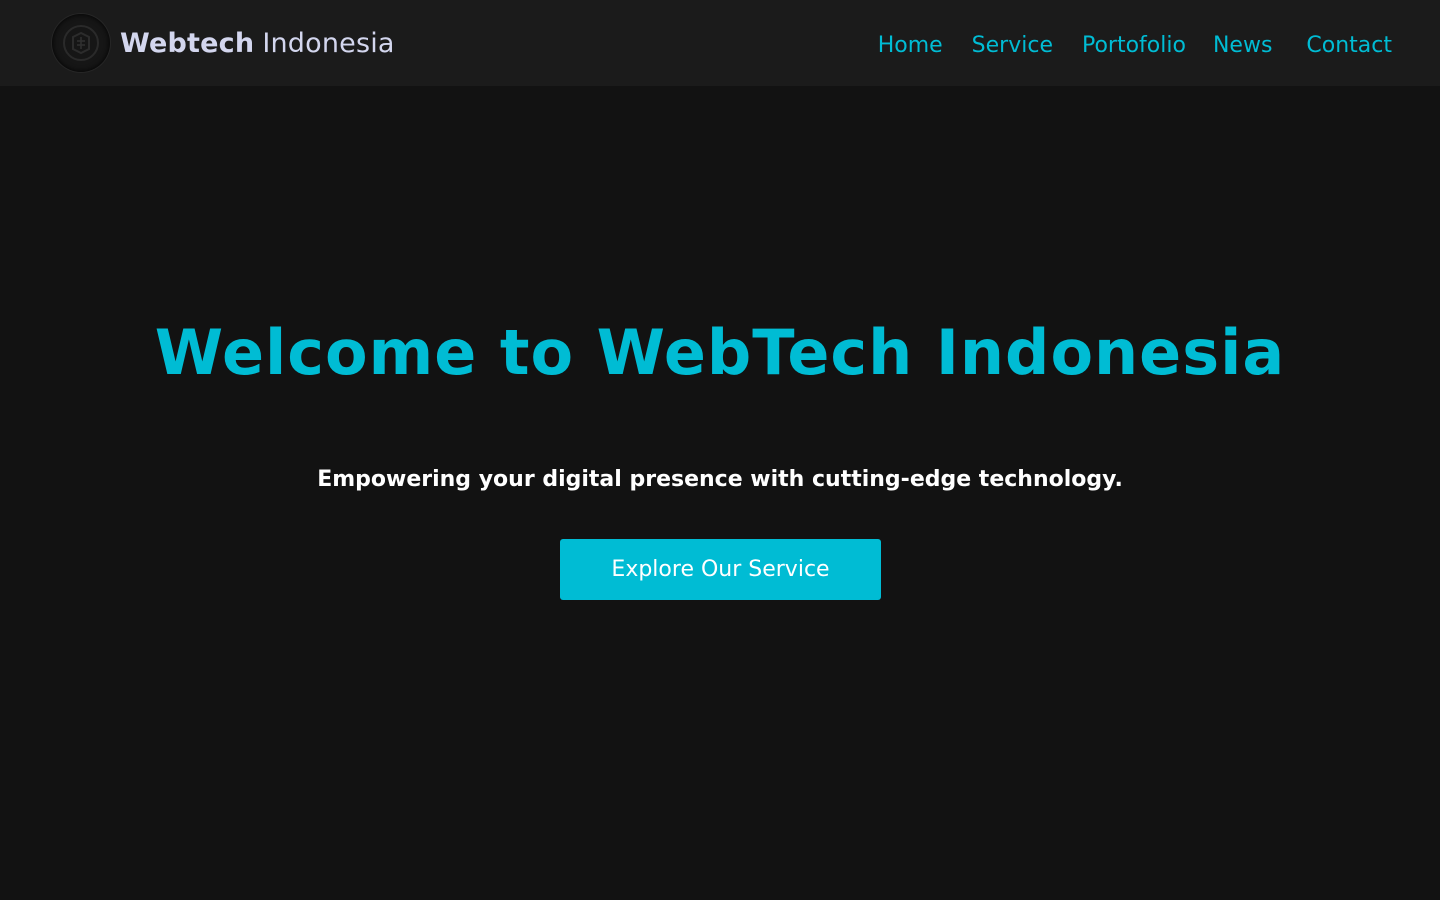 The image size is (1440, 900). I want to click on brand-name-light: Indonesia, so click(328, 43).